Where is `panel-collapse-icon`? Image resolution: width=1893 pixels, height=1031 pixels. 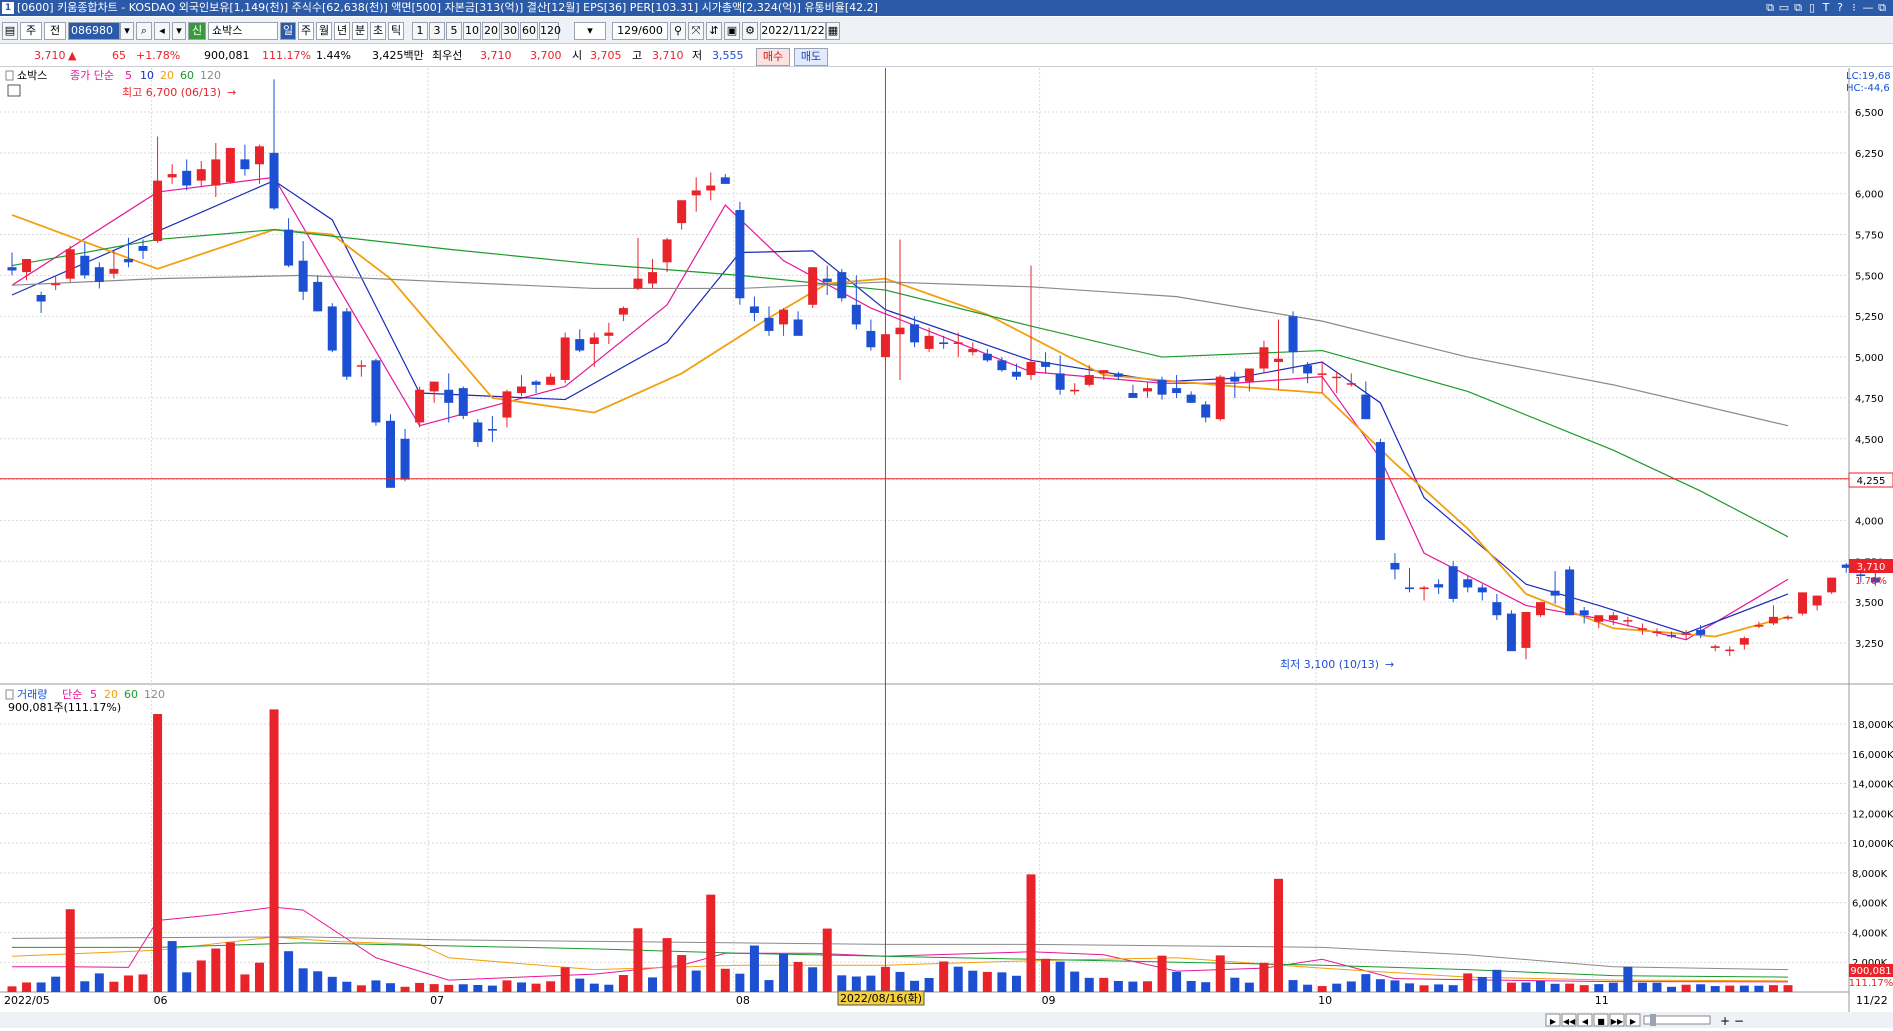 panel-collapse-icon is located at coordinates (9, 75).